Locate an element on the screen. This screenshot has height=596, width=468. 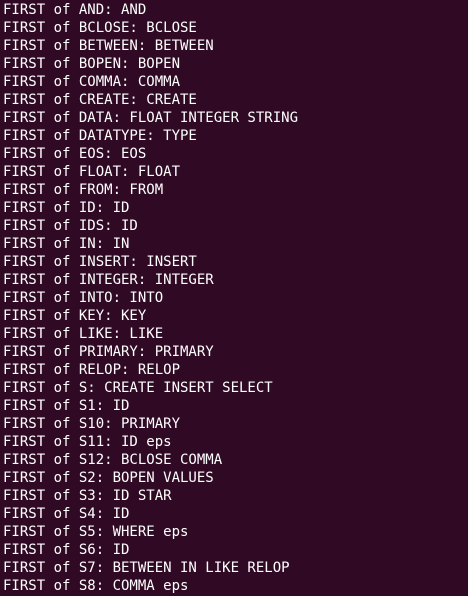
output-line: FIRST of BCLOSE: BCLOSE is located at coordinates (100, 28).